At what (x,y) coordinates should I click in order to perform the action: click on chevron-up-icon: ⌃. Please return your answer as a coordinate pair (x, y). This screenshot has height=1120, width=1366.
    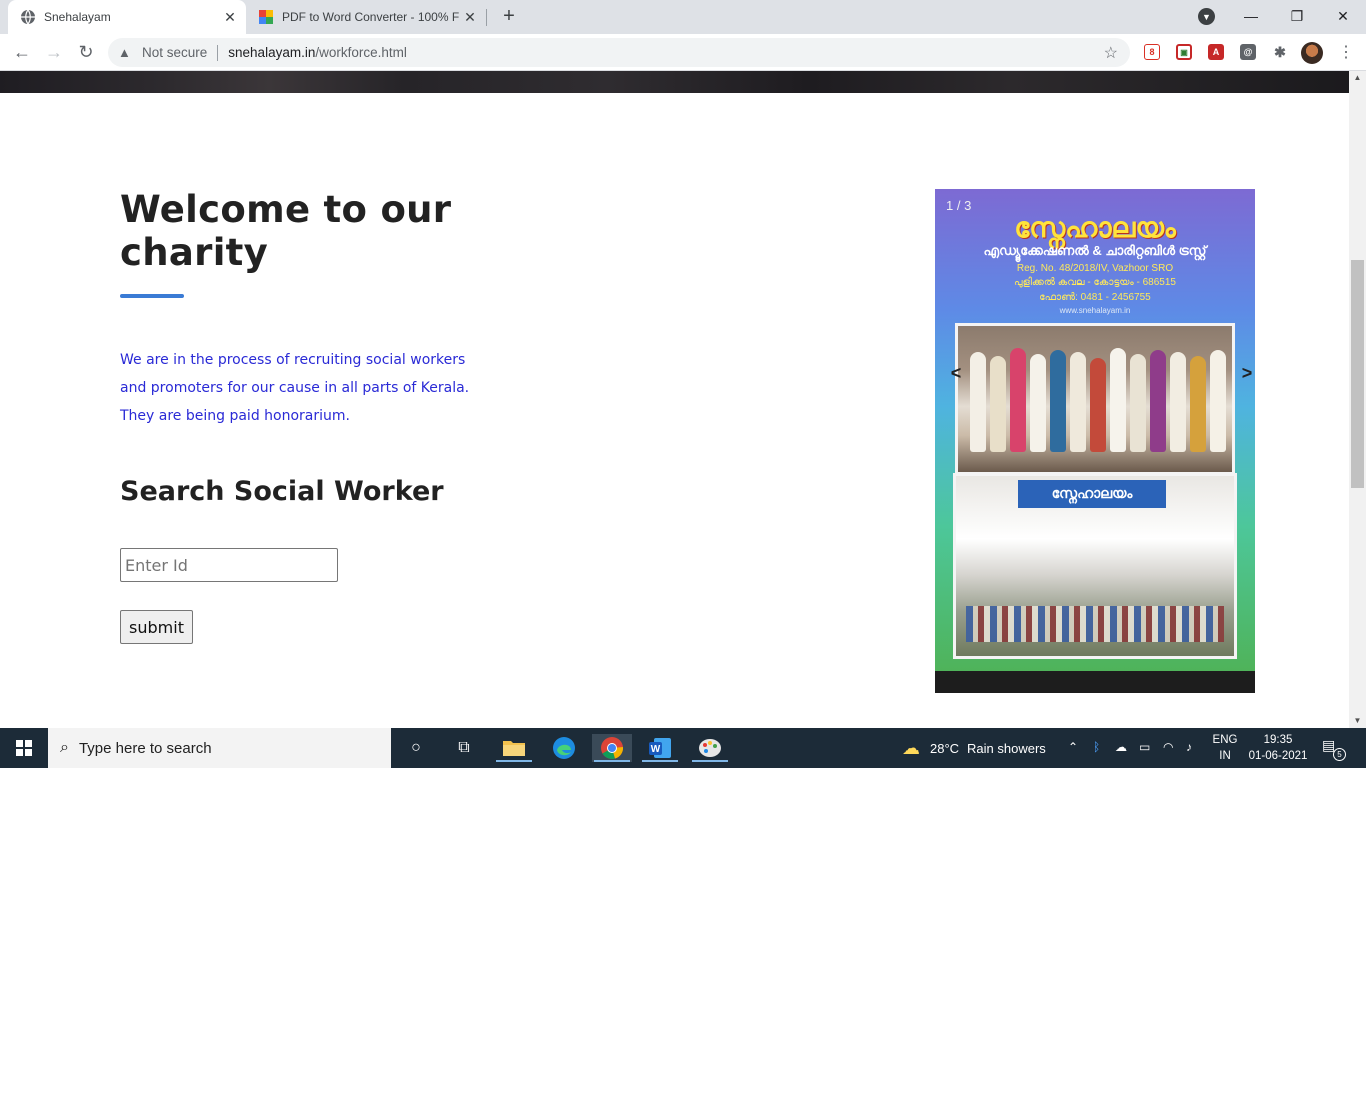
    Looking at the image, I should click on (1073, 747).